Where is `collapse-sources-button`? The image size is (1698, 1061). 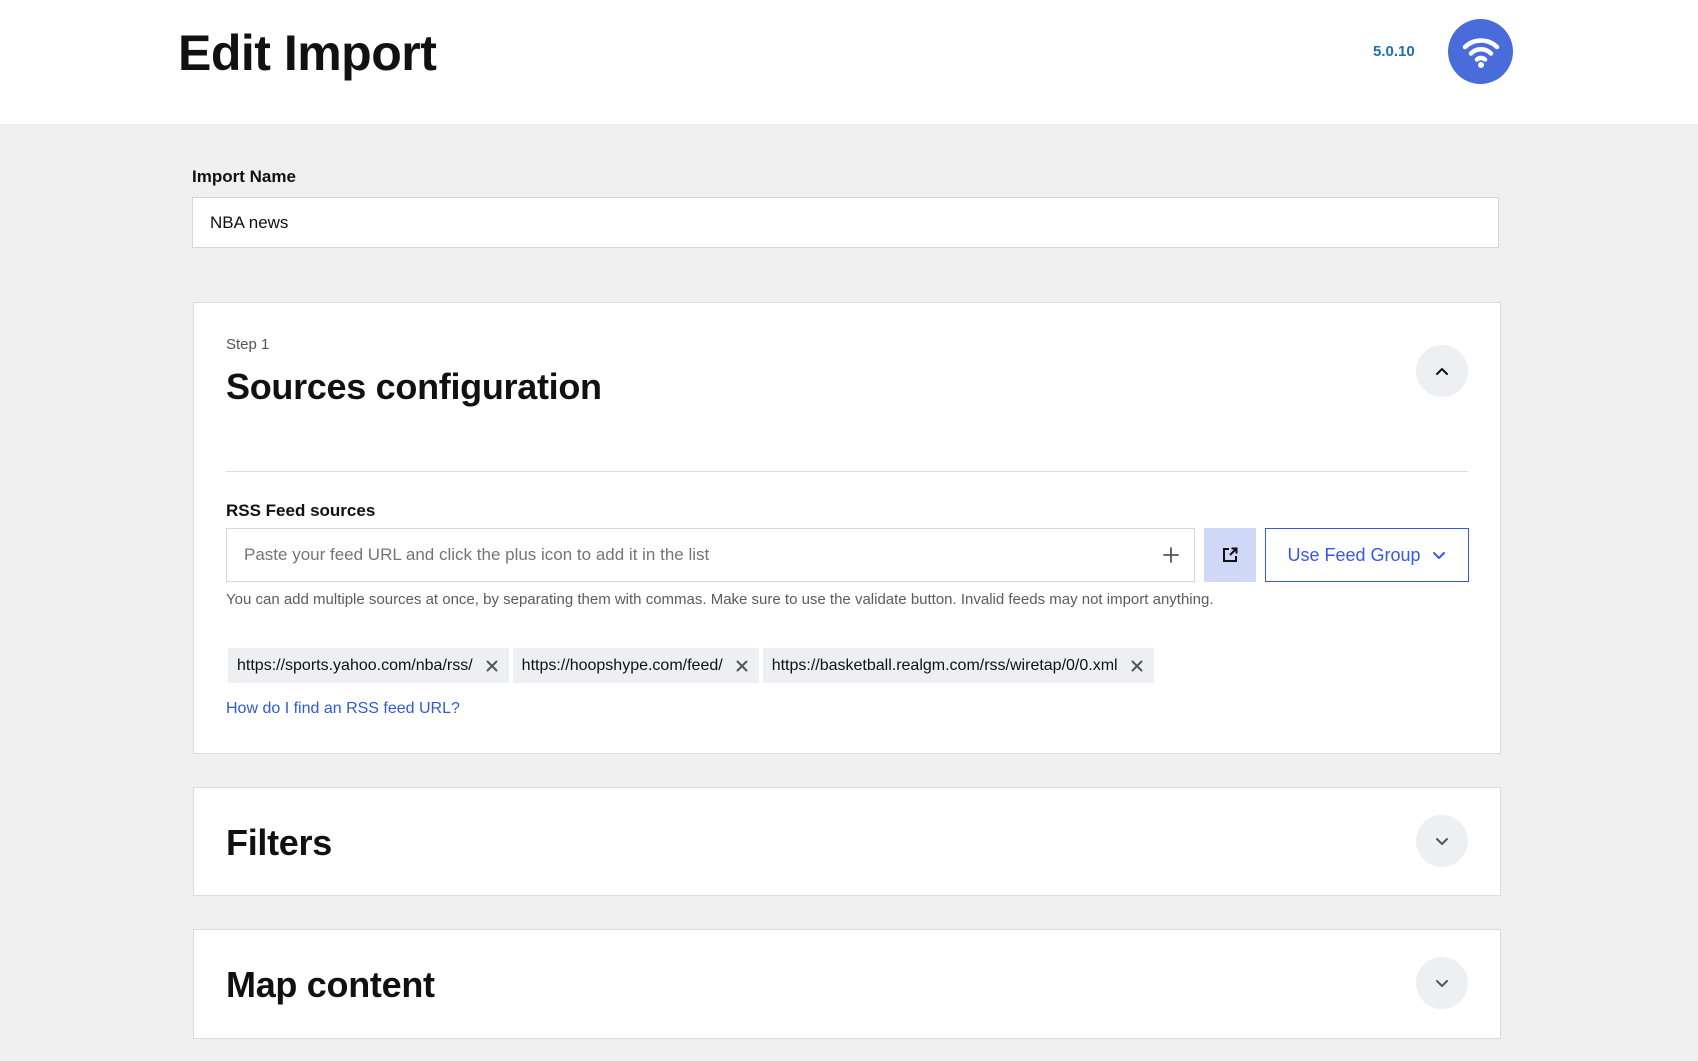
collapse-sources-button is located at coordinates (1442, 371).